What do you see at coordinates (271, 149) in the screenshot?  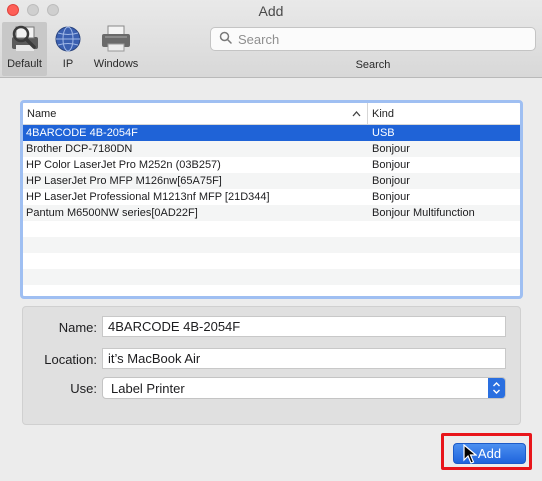 I see `table-row: Brother DCP-7180DN Bonjour` at bounding box center [271, 149].